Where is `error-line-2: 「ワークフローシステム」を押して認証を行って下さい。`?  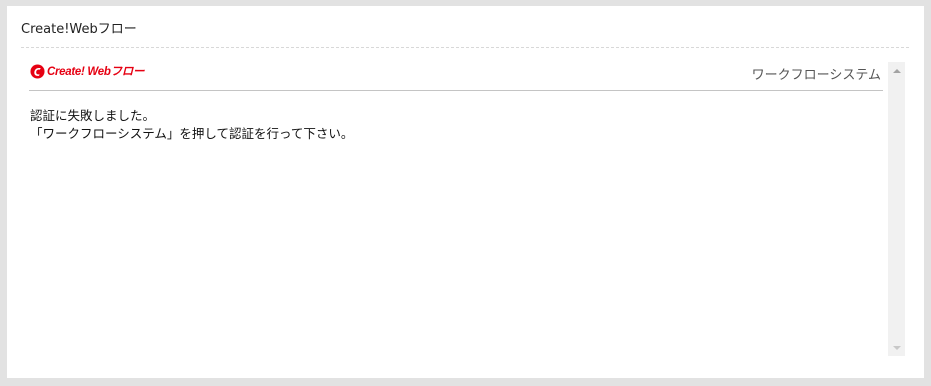
error-line-2: 「ワークフローシステム」を押して認証を行って下さい。 is located at coordinates (192, 133).